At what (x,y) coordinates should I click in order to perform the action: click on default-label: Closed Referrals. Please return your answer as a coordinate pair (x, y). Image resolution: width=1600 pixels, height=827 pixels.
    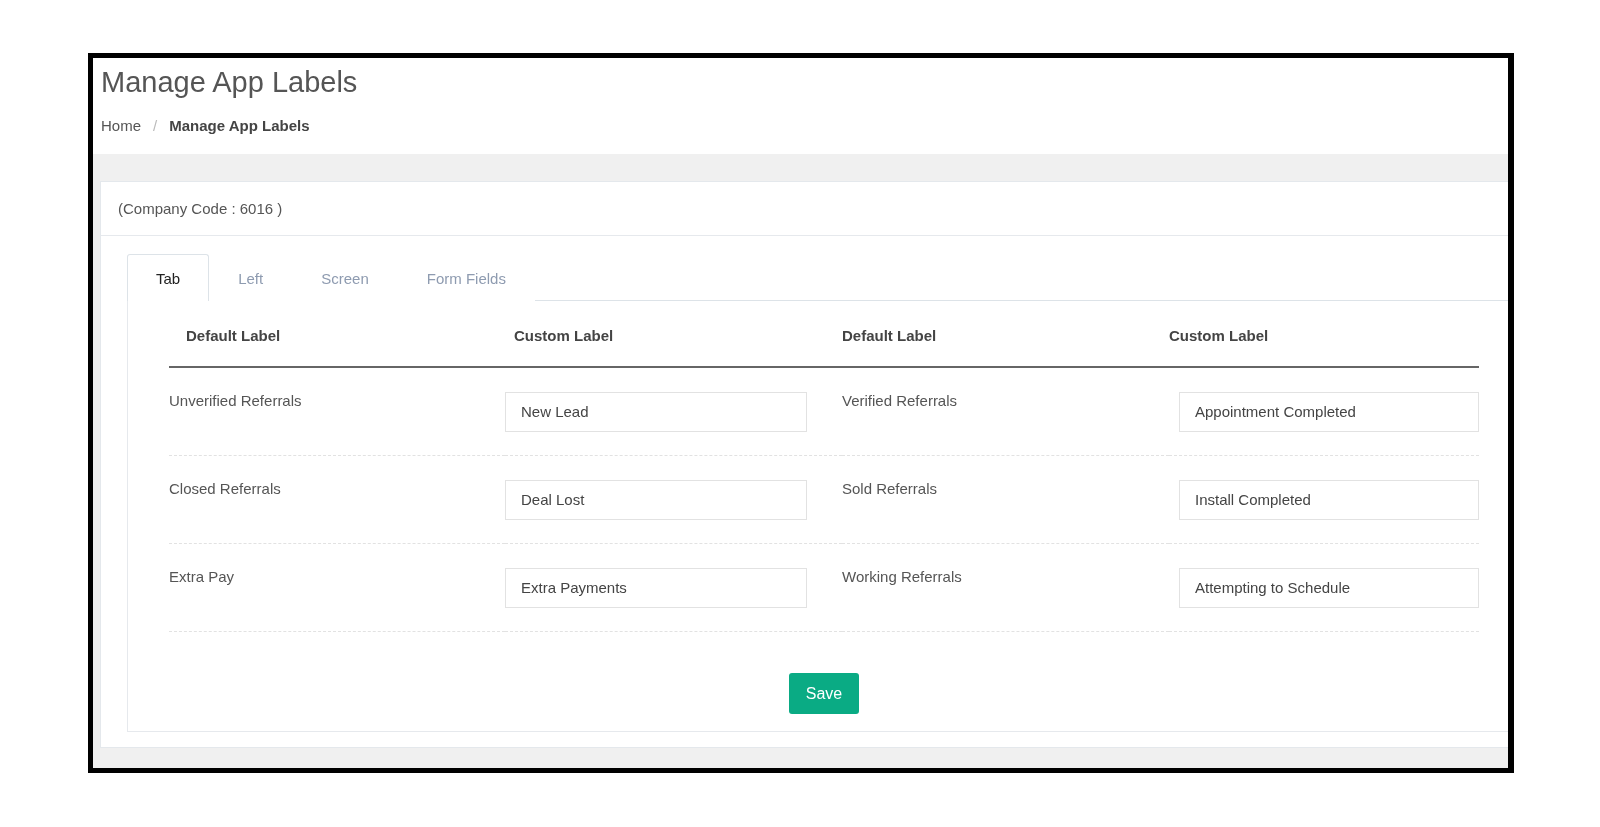
    Looking at the image, I should click on (225, 488).